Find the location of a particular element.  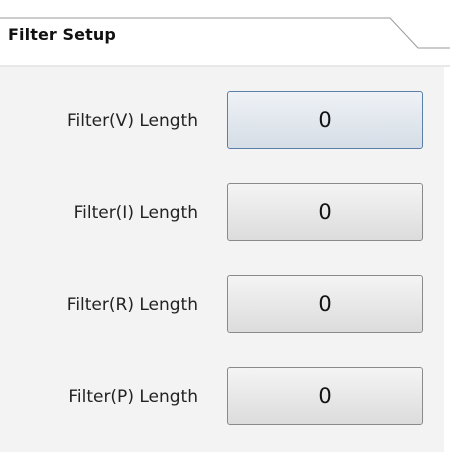

tab-header: Filter Setup is located at coordinates (225, 33).